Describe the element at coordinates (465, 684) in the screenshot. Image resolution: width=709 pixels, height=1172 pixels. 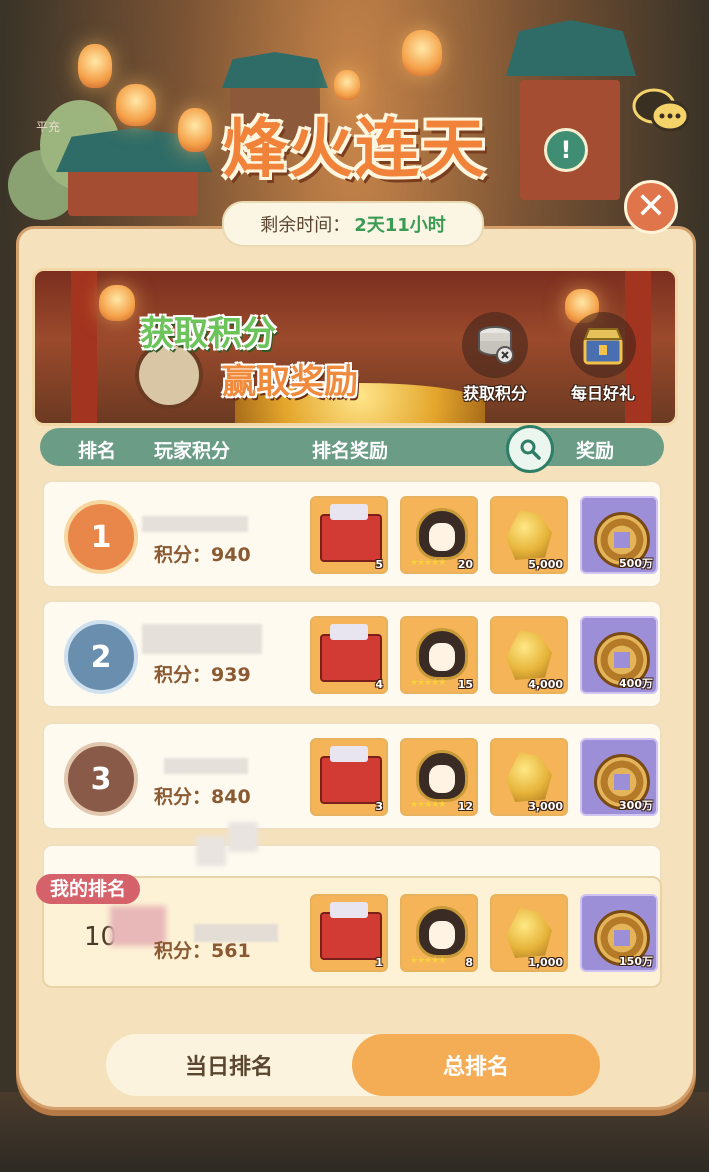
I see `reward-count: 15` at that location.